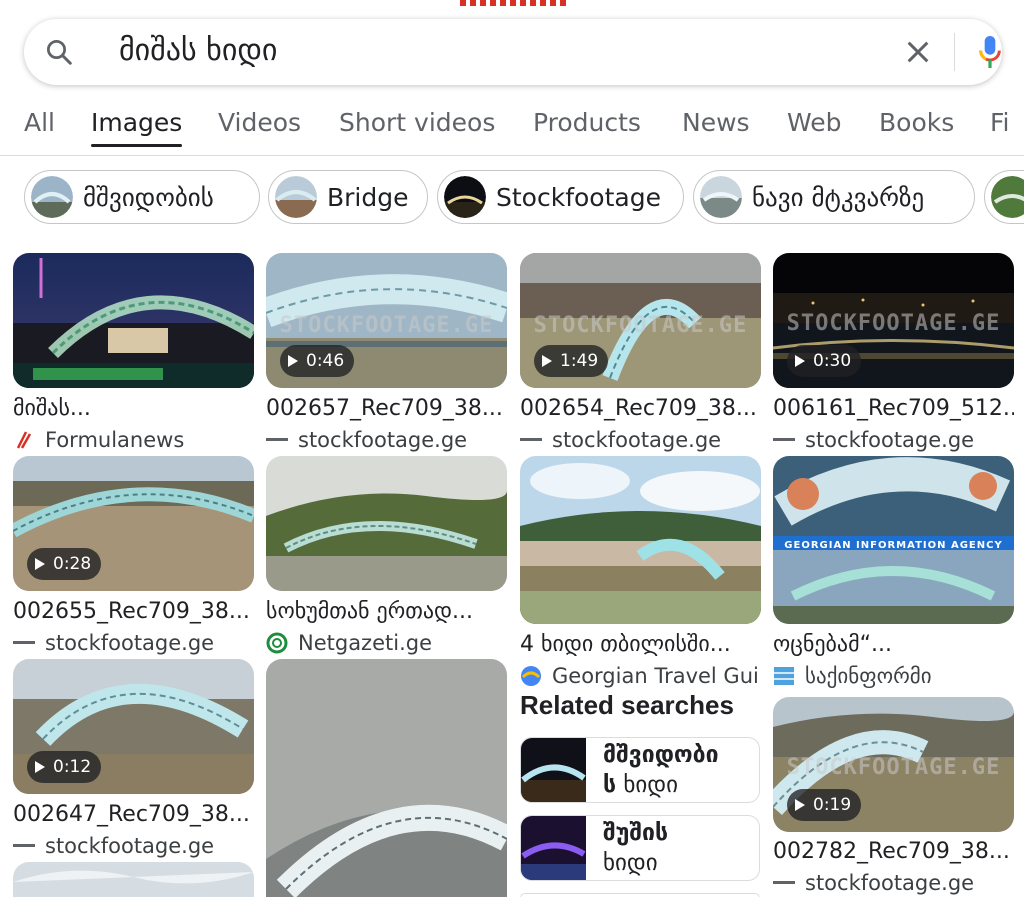 The image size is (1024, 897). I want to click on image-result: 0:12 002647_Rec709_38... stockfootage.ge, so click(133, 758).